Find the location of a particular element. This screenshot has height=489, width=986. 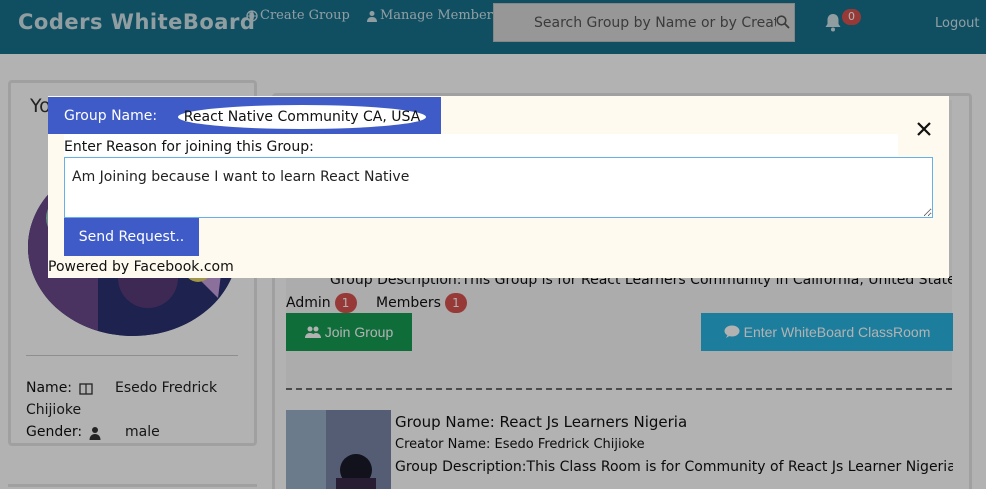

modal-group-name-value: React Native Community CA, USA is located at coordinates (302, 117).